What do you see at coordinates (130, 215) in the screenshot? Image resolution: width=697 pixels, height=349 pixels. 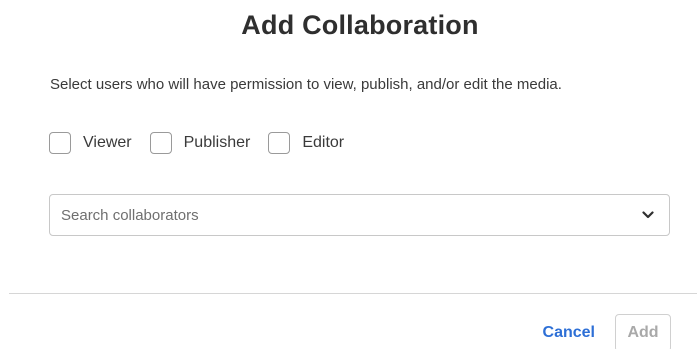 I see `search-placeholder: Search collaborators` at bounding box center [130, 215].